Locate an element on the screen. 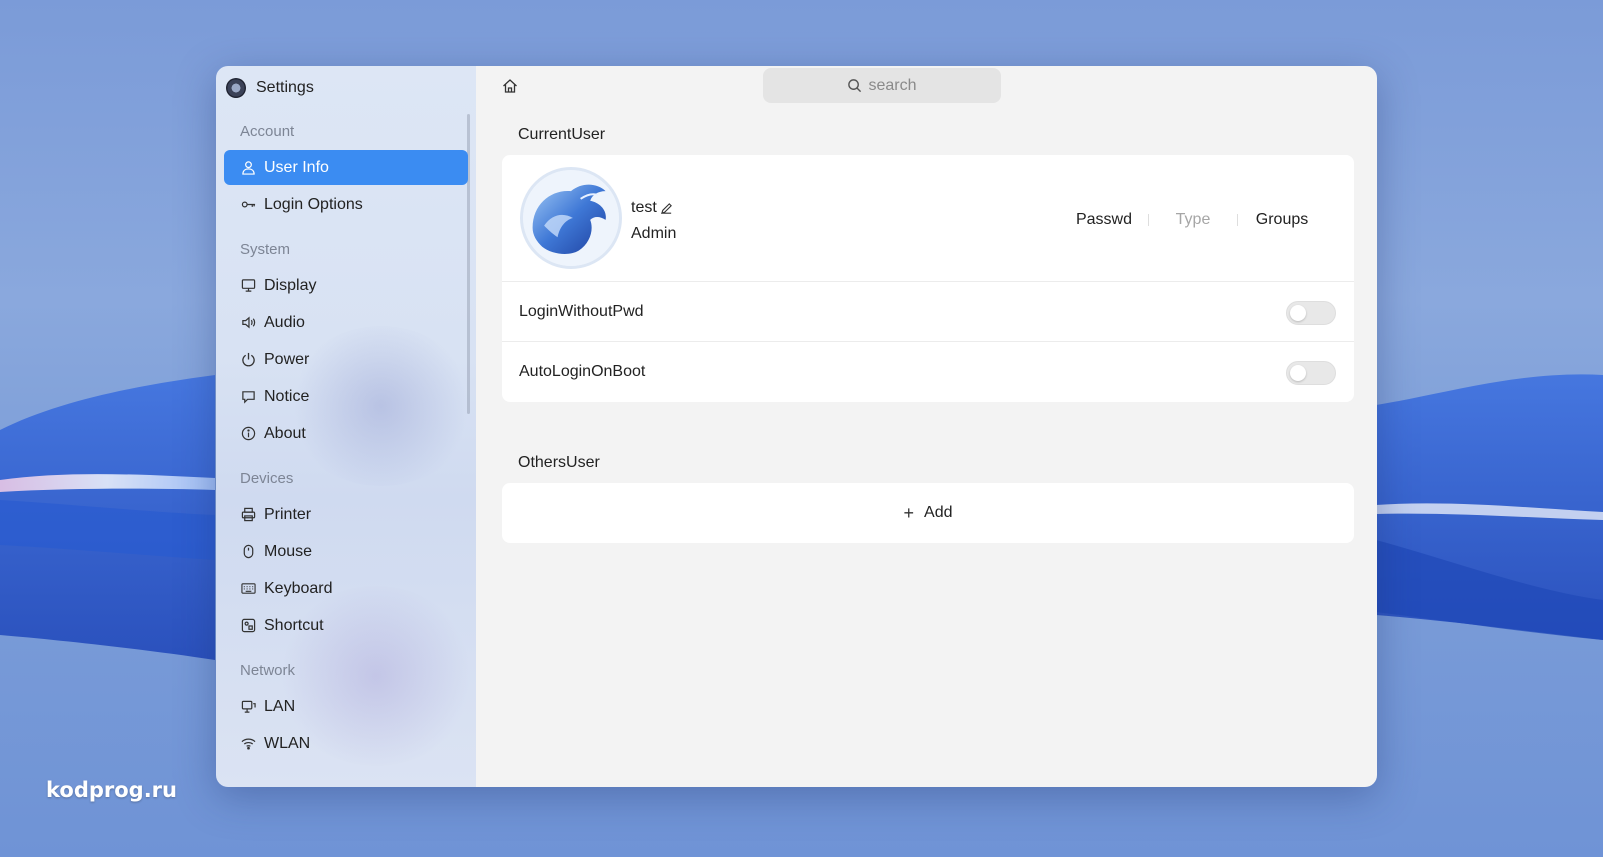 Image resolution: width=1603 pixels, height=857 pixels. user-icon is located at coordinates (248, 168).